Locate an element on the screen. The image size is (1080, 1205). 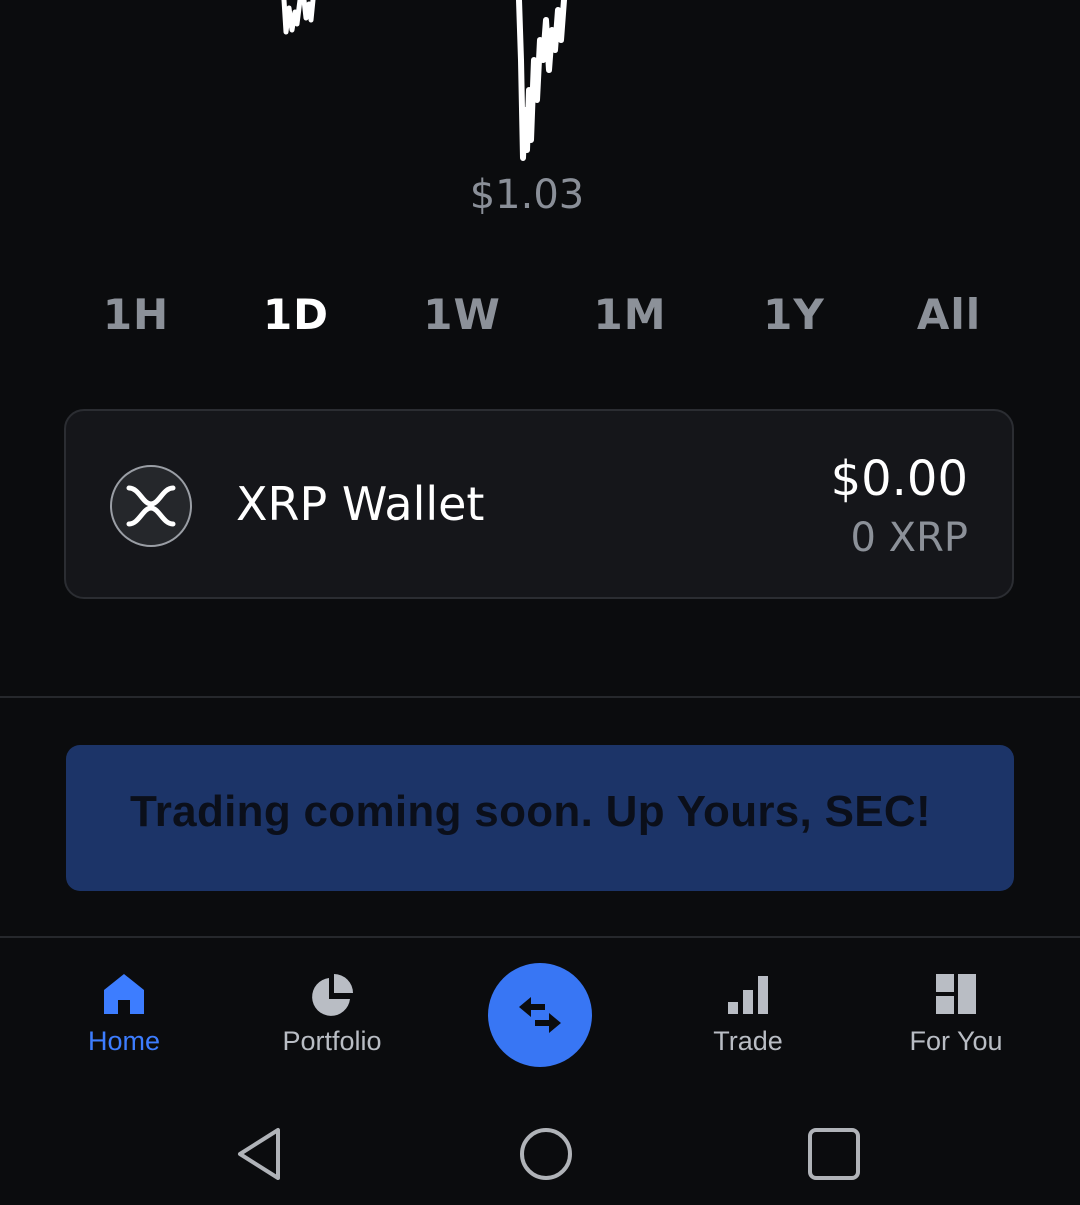
nav-for-you-label: For You is located at coordinates (956, 1041).